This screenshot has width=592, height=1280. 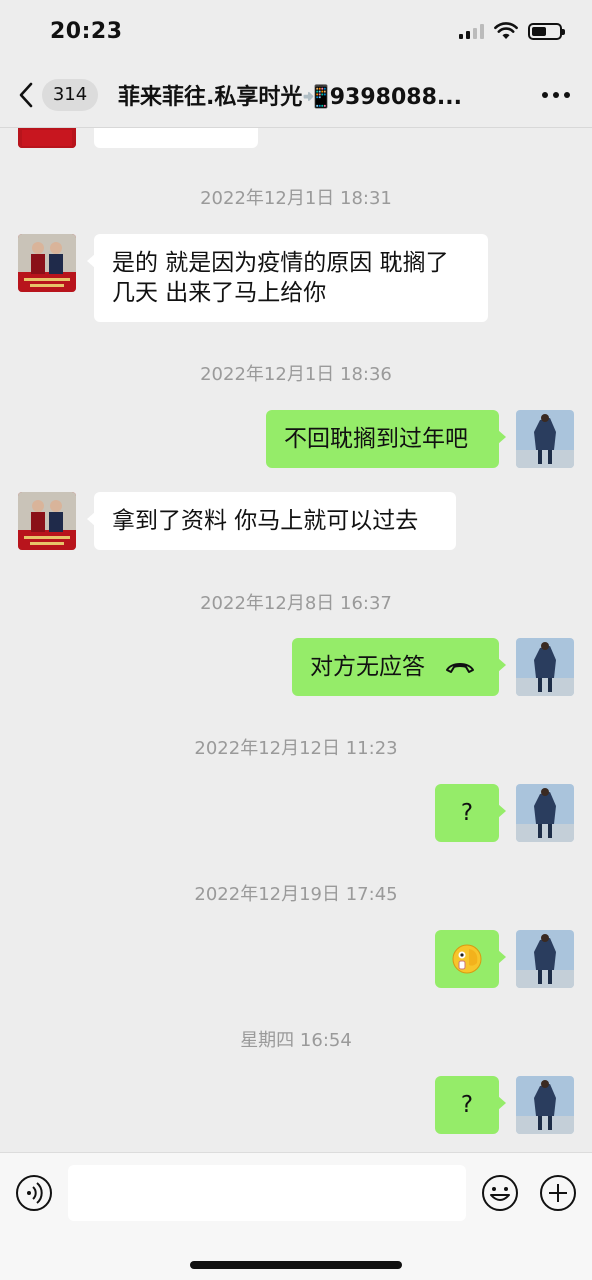 I want to click on voice-icon, so click(x=34, y=1193).